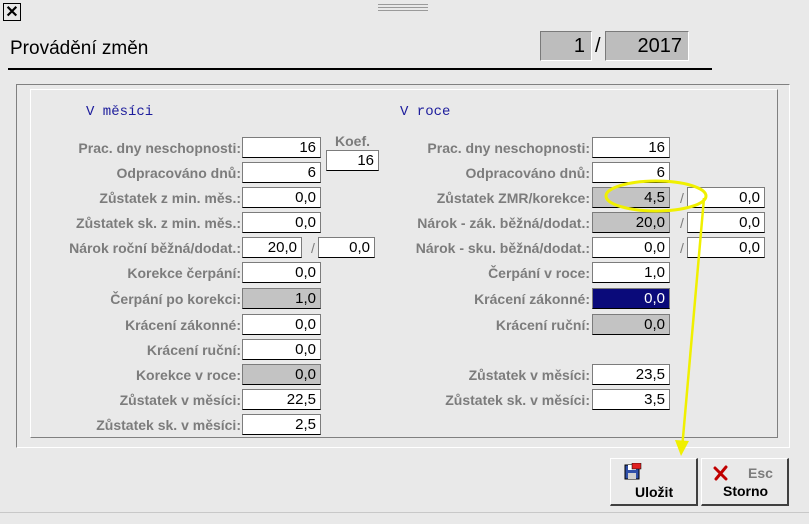 This screenshot has height=524, width=809. I want to click on year-field-sick-days: 16, so click(631, 147).